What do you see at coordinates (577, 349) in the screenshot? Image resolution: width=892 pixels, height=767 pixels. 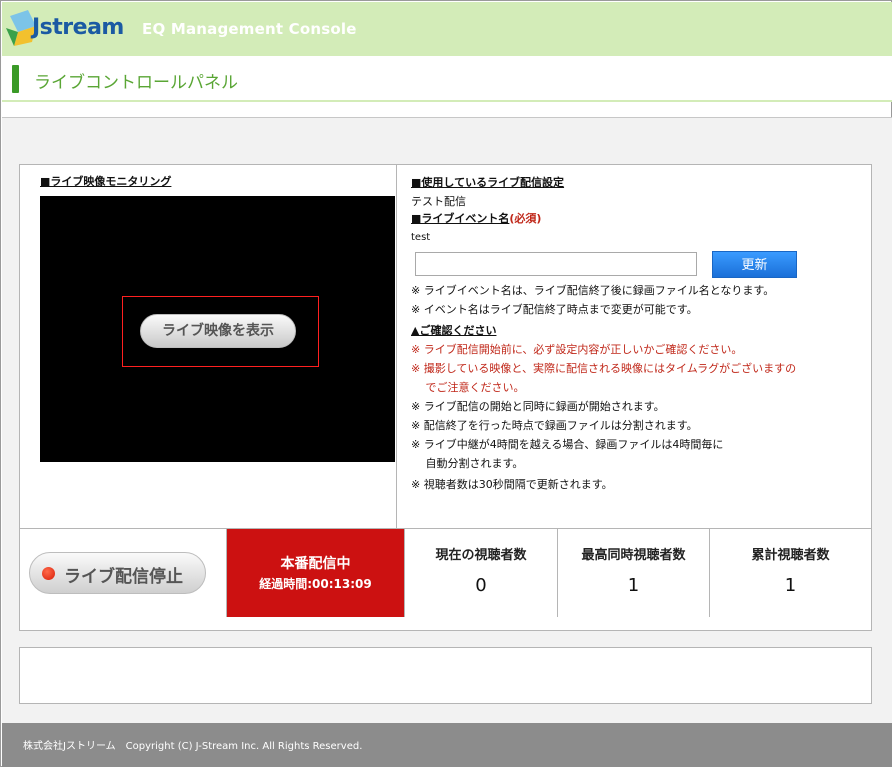 I see `confirm-warning: ※ ライブ配信開始前に、必ず設定内容が正しいかご確認ください。` at bounding box center [577, 349].